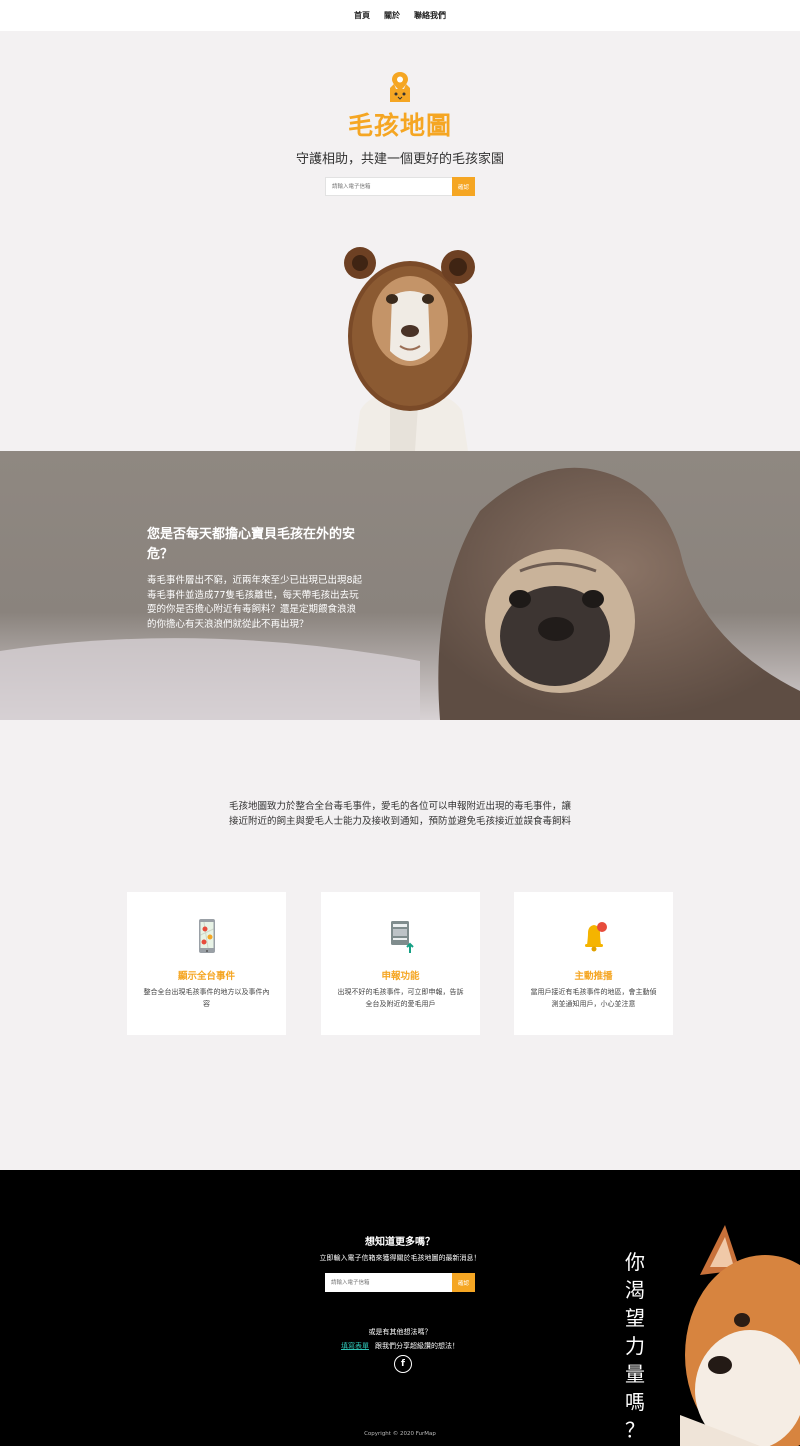 This screenshot has width=800, height=1446. Describe the element at coordinates (635, 1318) in the screenshot. I see `vertical-char: 望` at that location.